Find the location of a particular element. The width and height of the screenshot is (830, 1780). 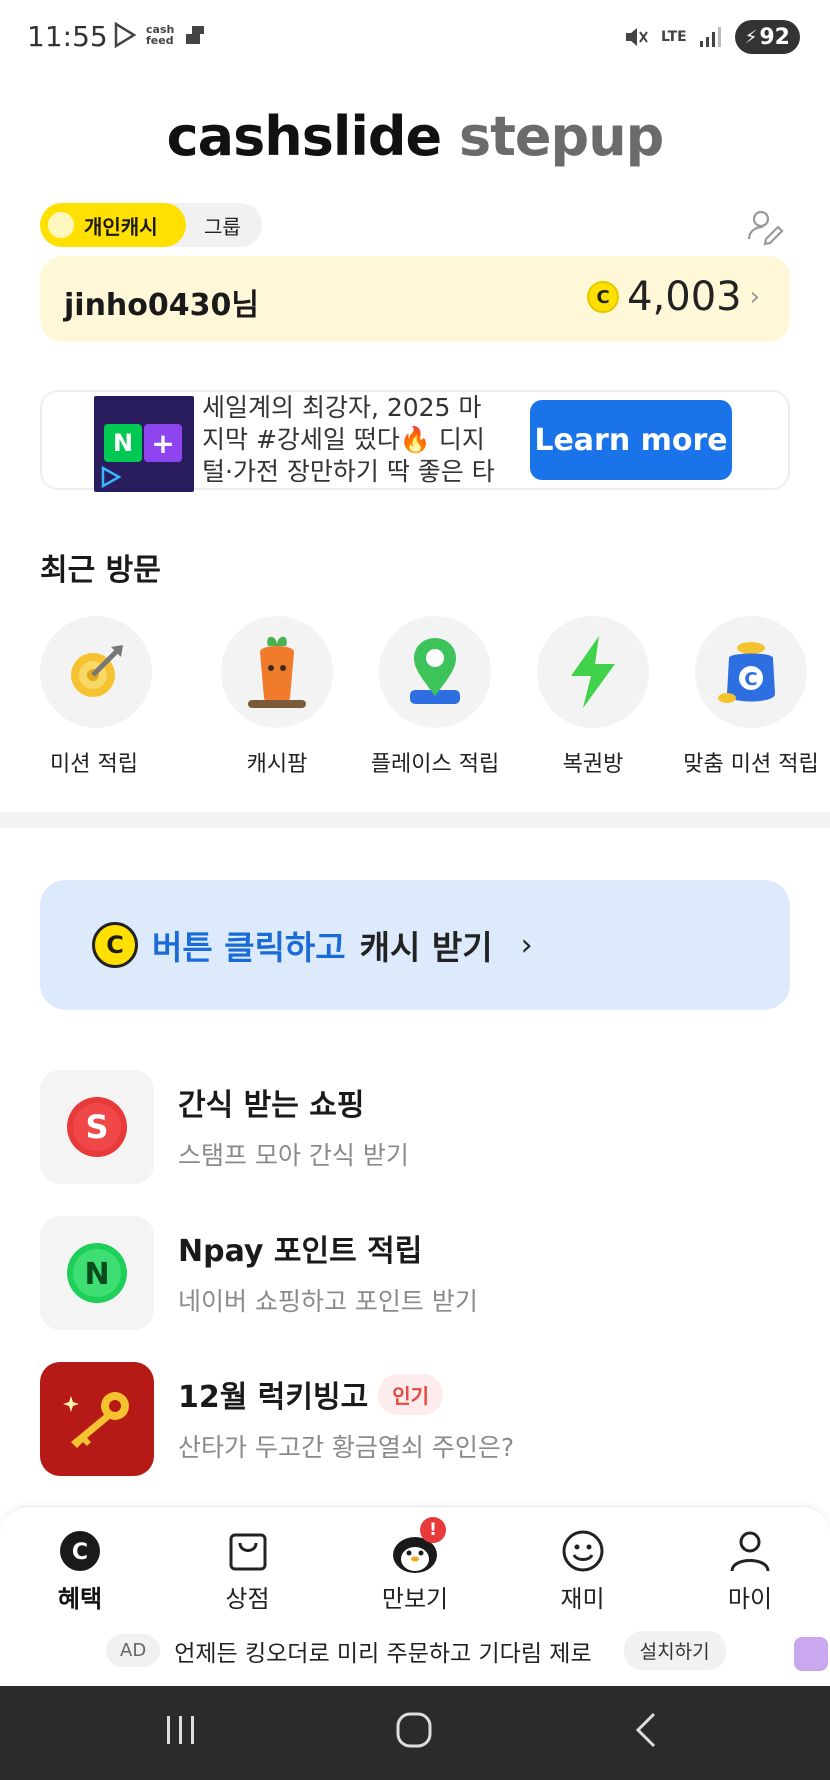

play-store-icon is located at coordinates (125, 35).